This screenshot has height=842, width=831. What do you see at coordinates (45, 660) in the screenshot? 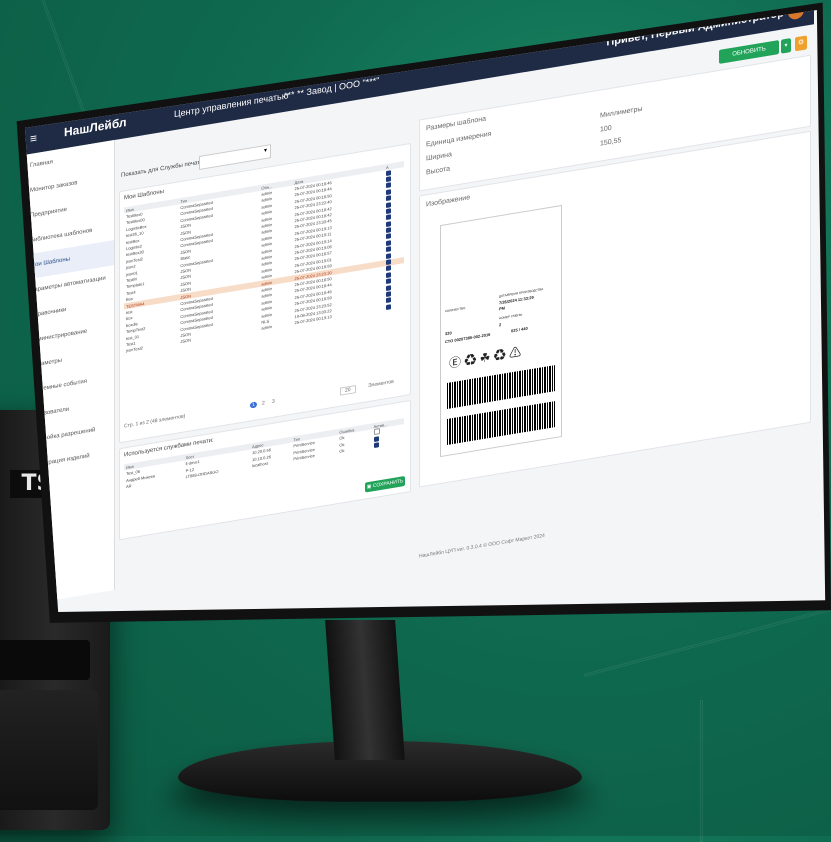
I see `printer-slot` at bounding box center [45, 660].